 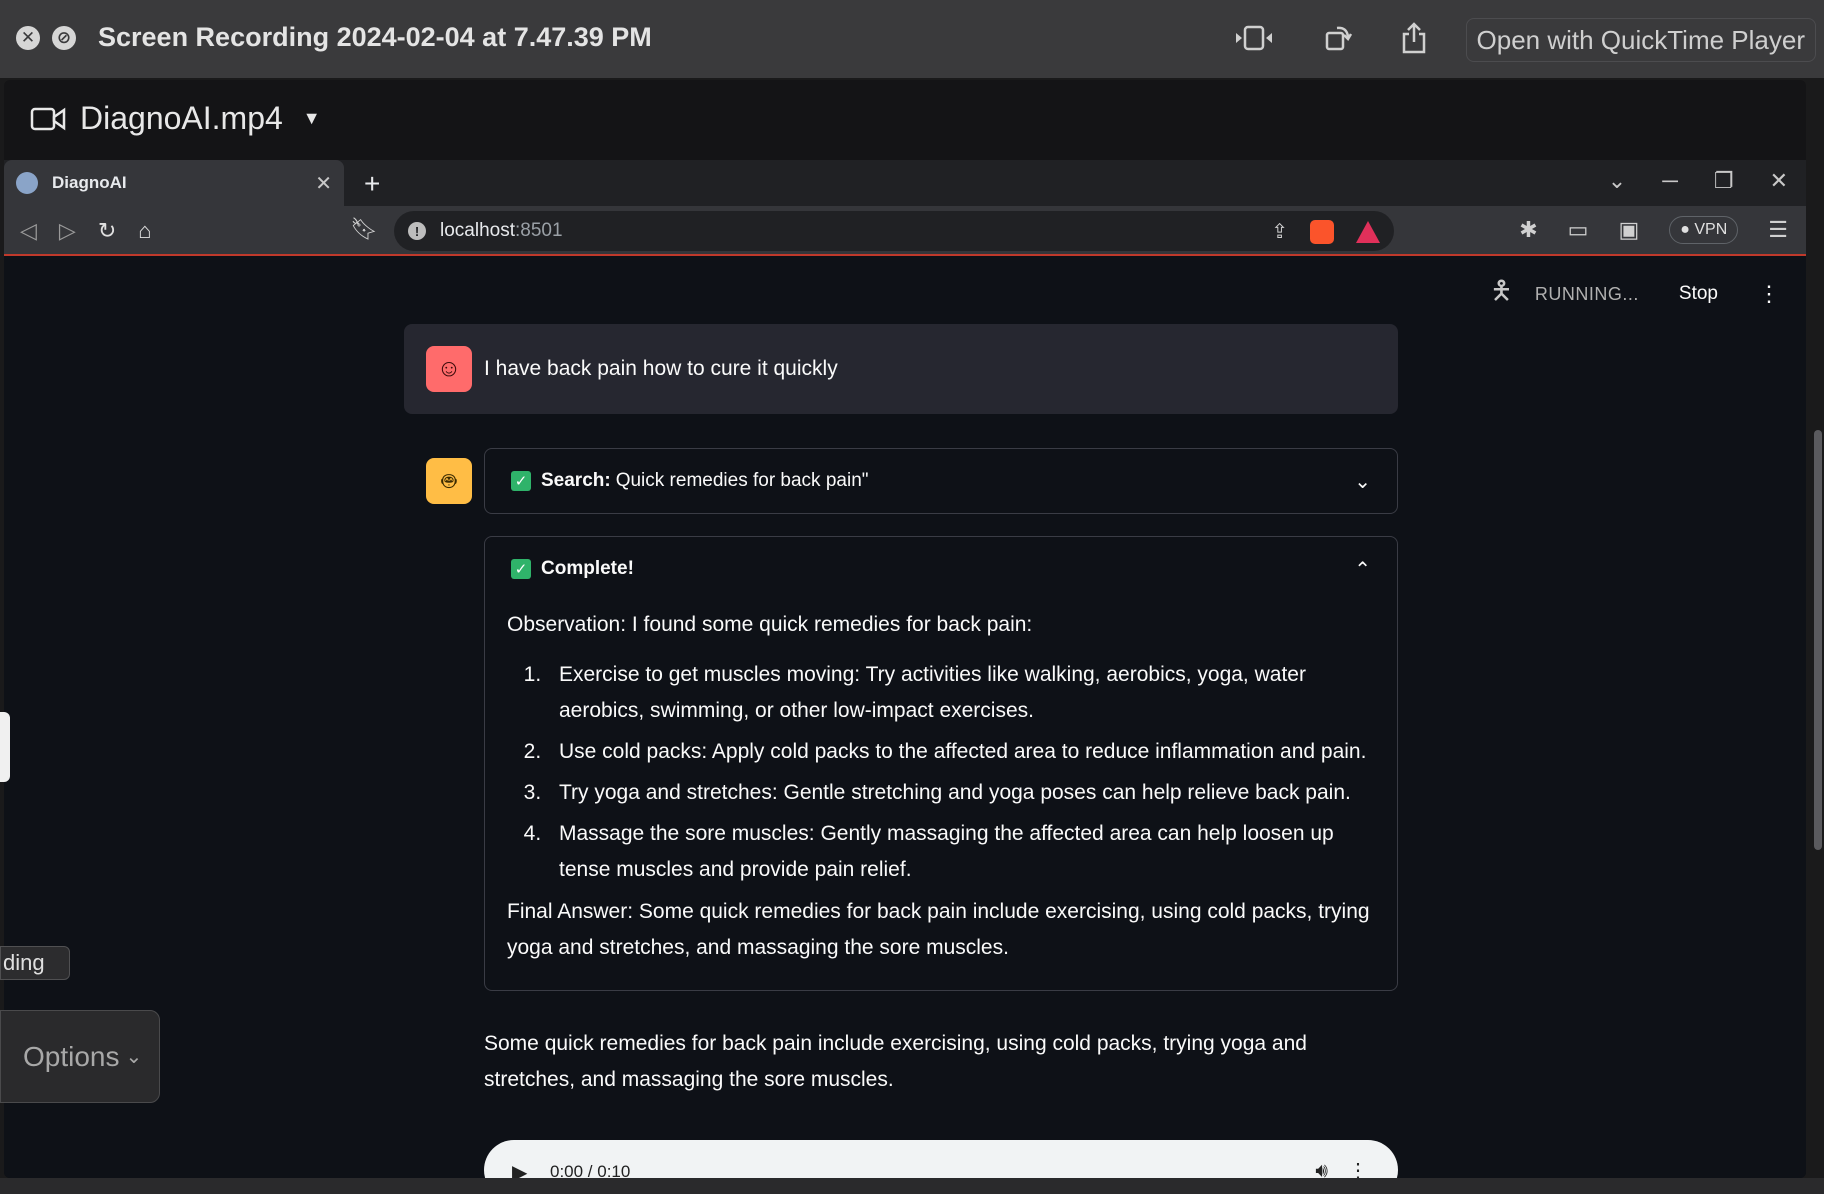 I want to click on file-name: DiagnoAI.mp4, so click(x=181, y=118).